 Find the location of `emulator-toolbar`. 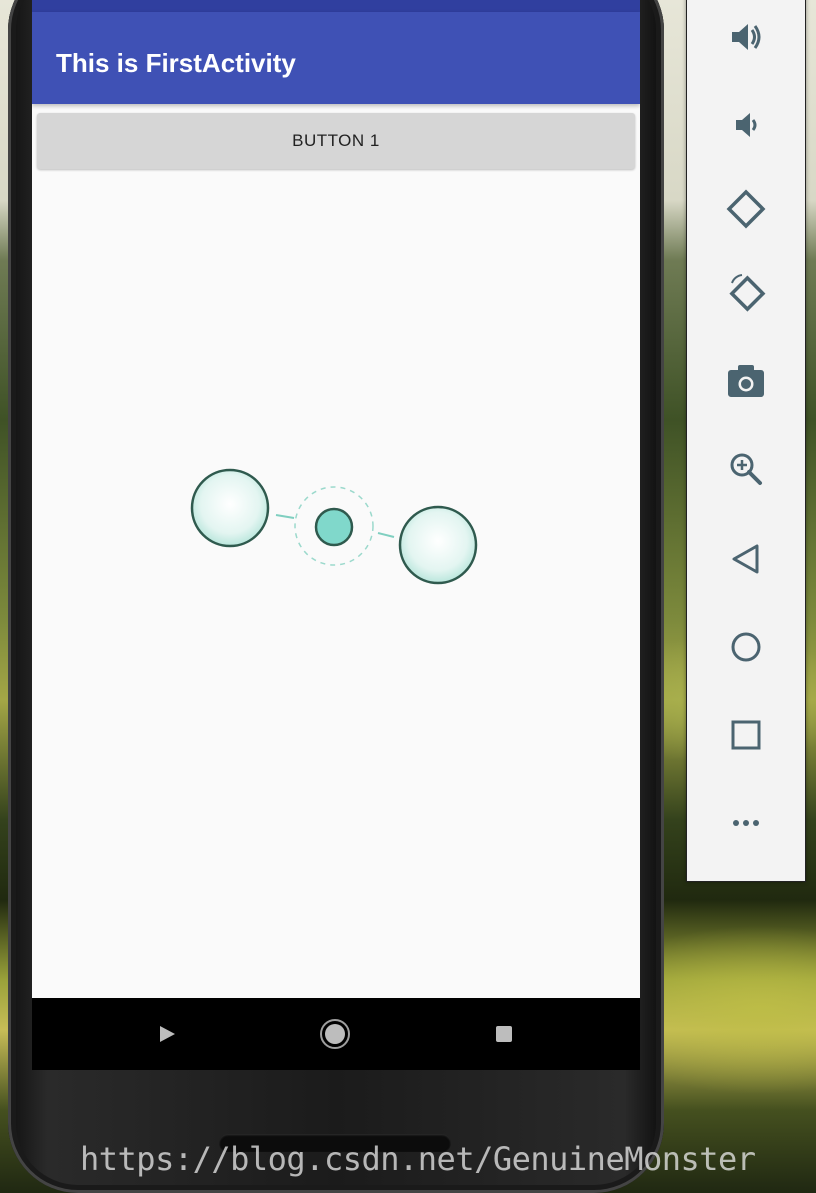

emulator-toolbar is located at coordinates (746, 441).